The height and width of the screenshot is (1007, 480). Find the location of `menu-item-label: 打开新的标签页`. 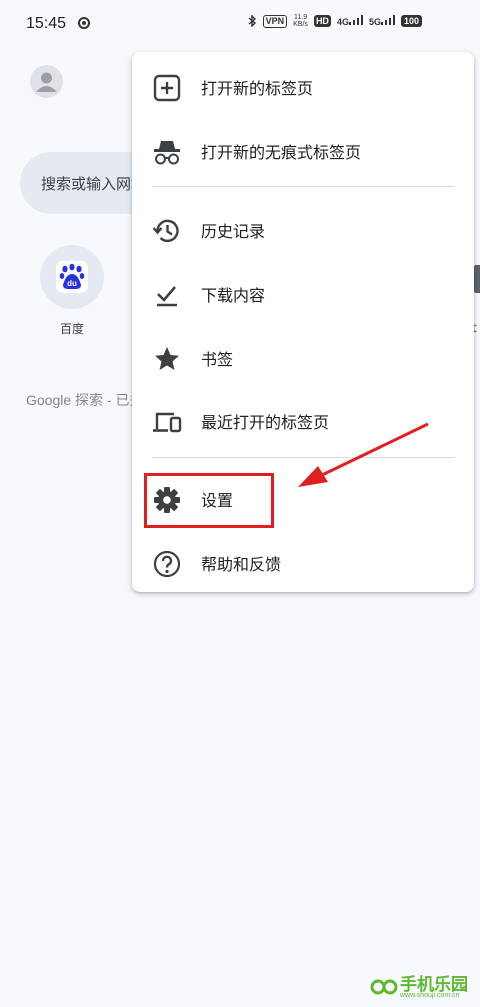

menu-item-label: 打开新的标签页 is located at coordinates (257, 88).